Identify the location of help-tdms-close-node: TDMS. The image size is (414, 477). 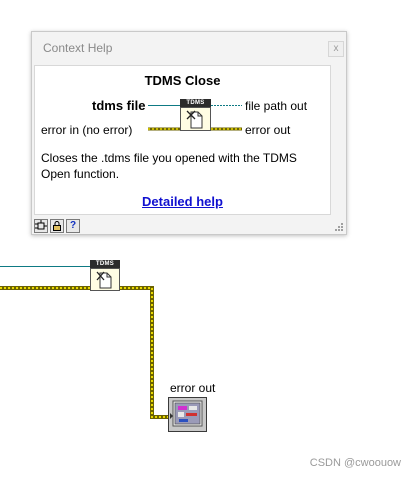
(195, 115).